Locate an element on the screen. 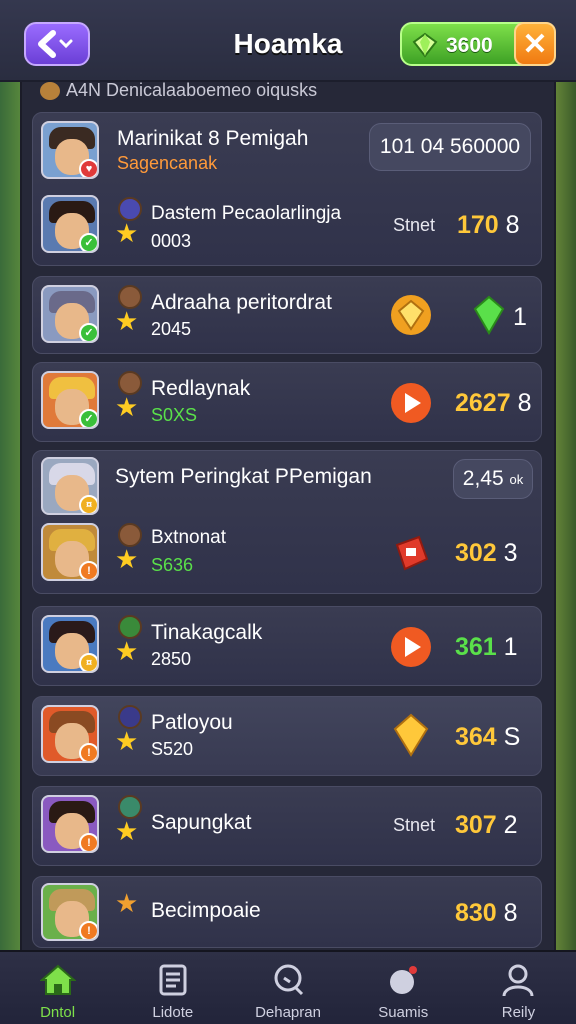 This screenshot has width=576, height=1024. score-tail: 3 is located at coordinates (510, 553).